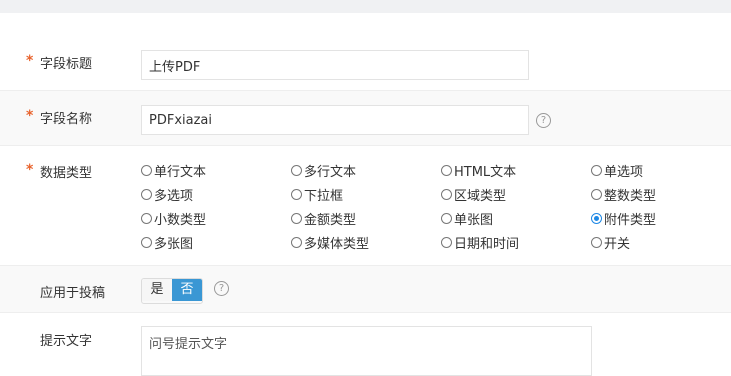 The height and width of the screenshot is (376, 731). Describe the element at coordinates (630, 196) in the screenshot. I see `option-label: 整数类型` at that location.